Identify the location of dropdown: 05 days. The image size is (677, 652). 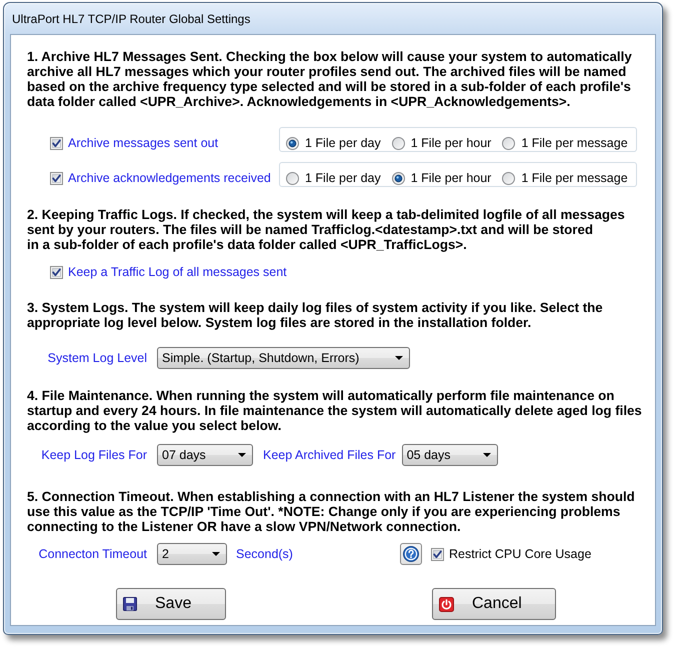
(450, 455).